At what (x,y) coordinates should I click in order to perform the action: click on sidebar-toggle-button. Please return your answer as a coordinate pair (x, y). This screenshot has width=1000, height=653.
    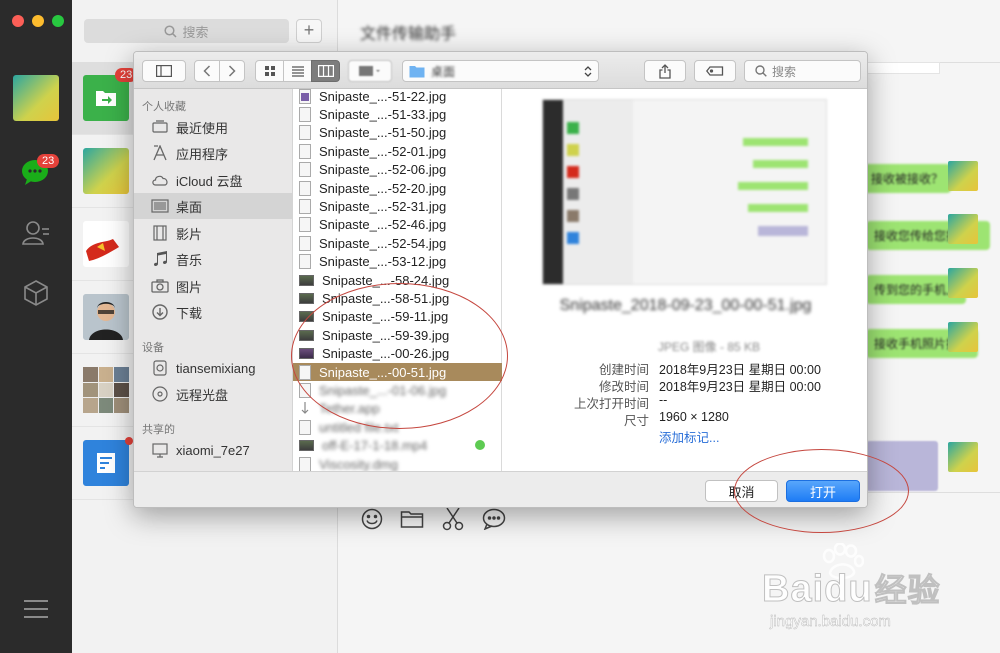
    Looking at the image, I should click on (164, 71).